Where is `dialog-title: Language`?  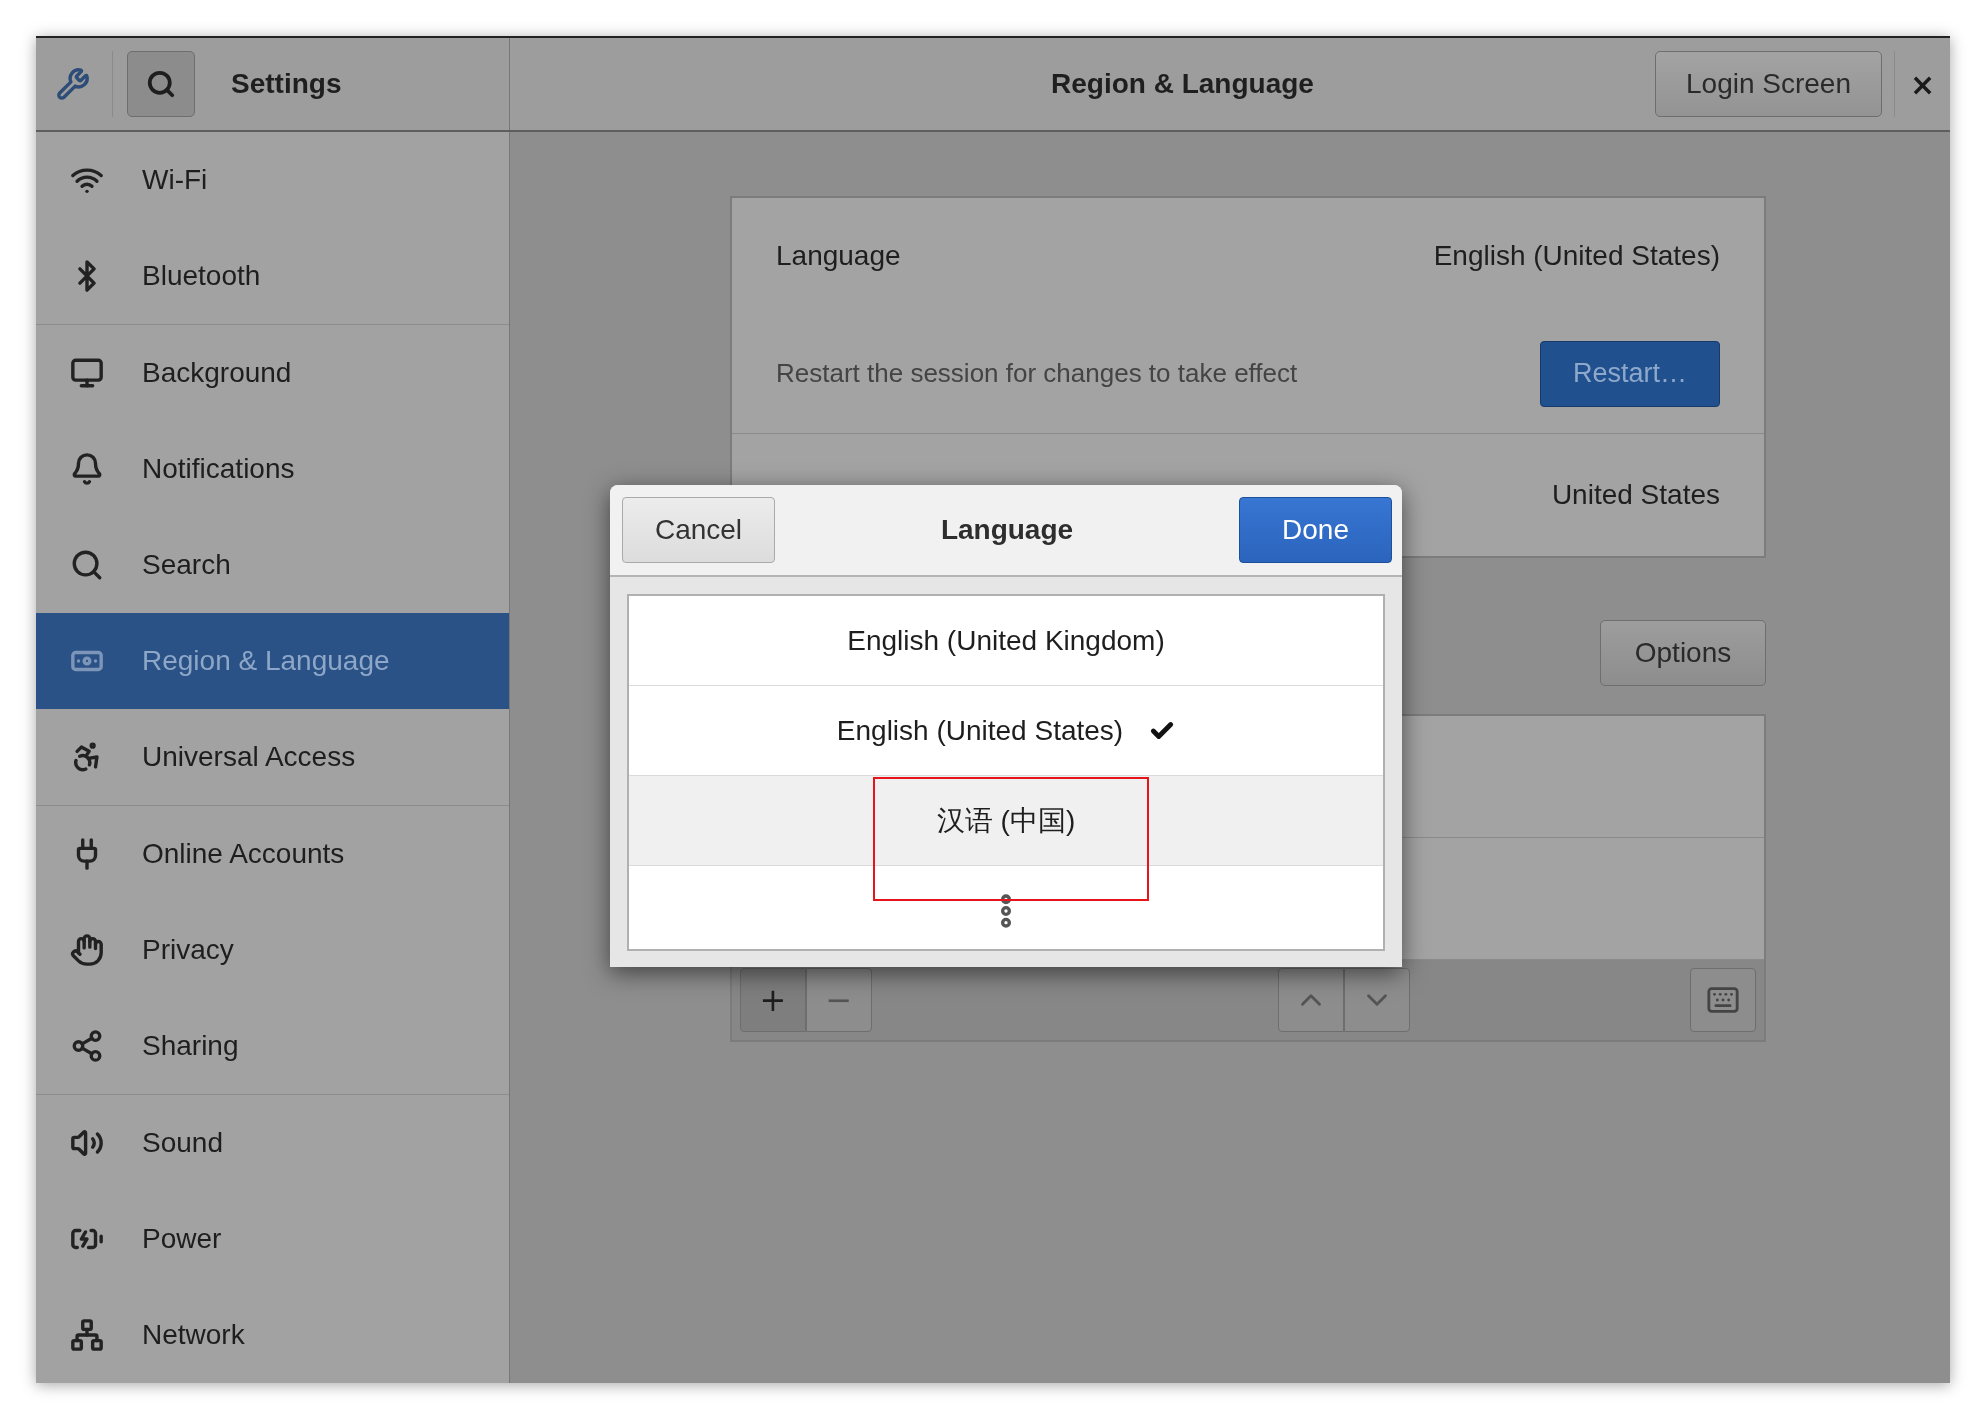 dialog-title: Language is located at coordinates (1007, 530).